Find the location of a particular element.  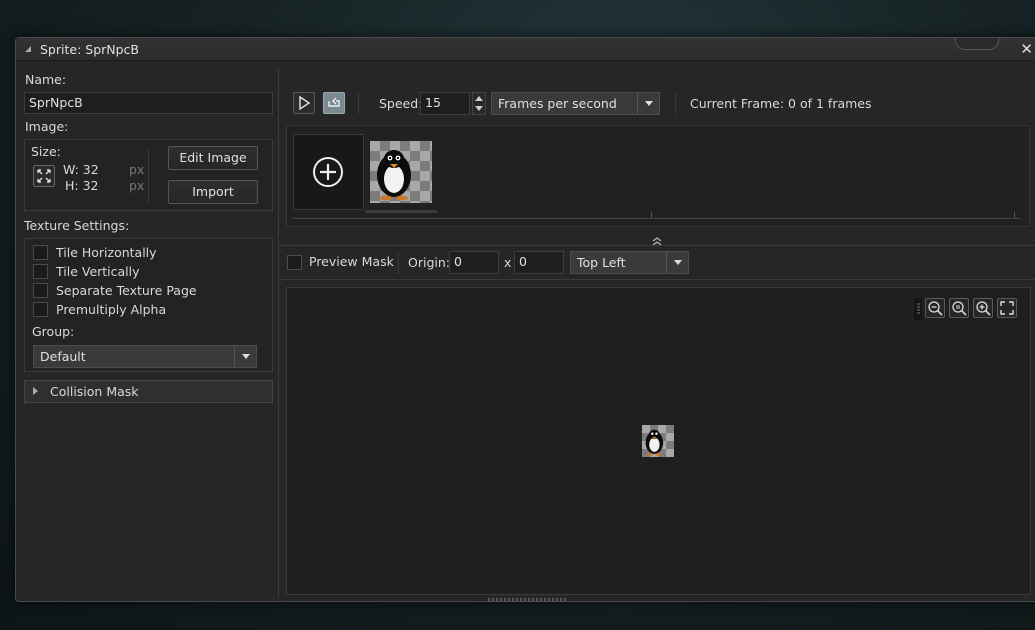

speed-input: 15 is located at coordinates (445, 103).